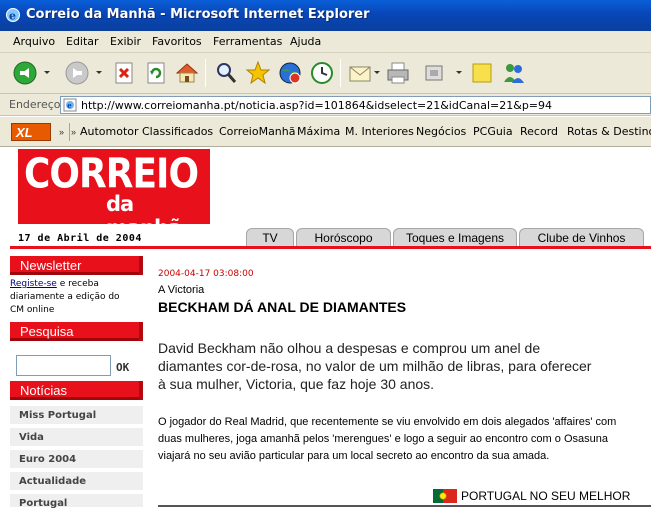  I want to click on link-m-interiores: M. Interiores, so click(379, 131).